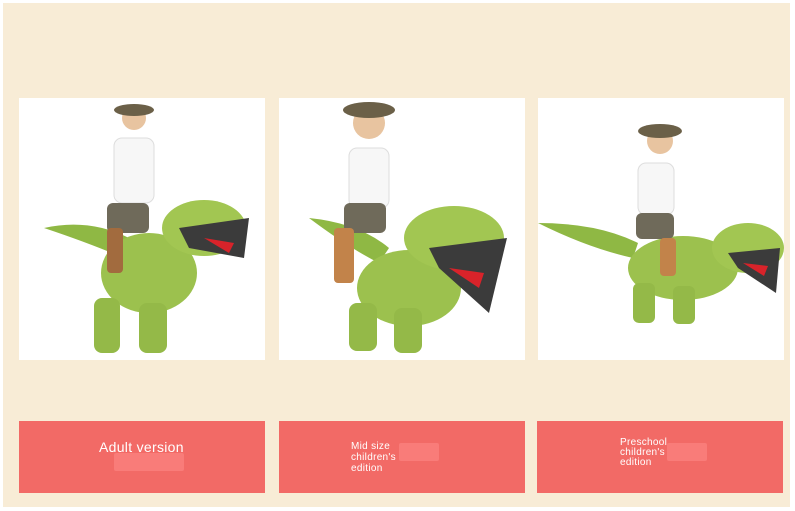  I want to click on label-preschool-children-edition: Preschool children's edition, so click(660, 457).